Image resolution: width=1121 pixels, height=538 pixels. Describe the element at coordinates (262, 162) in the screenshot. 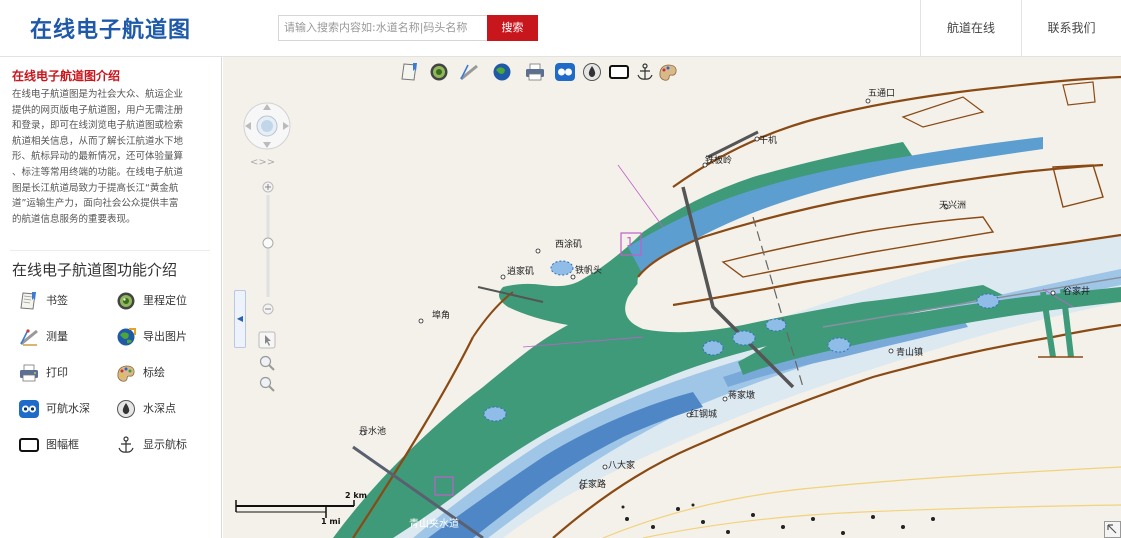

I see `rotate-arrows: <>>` at that location.